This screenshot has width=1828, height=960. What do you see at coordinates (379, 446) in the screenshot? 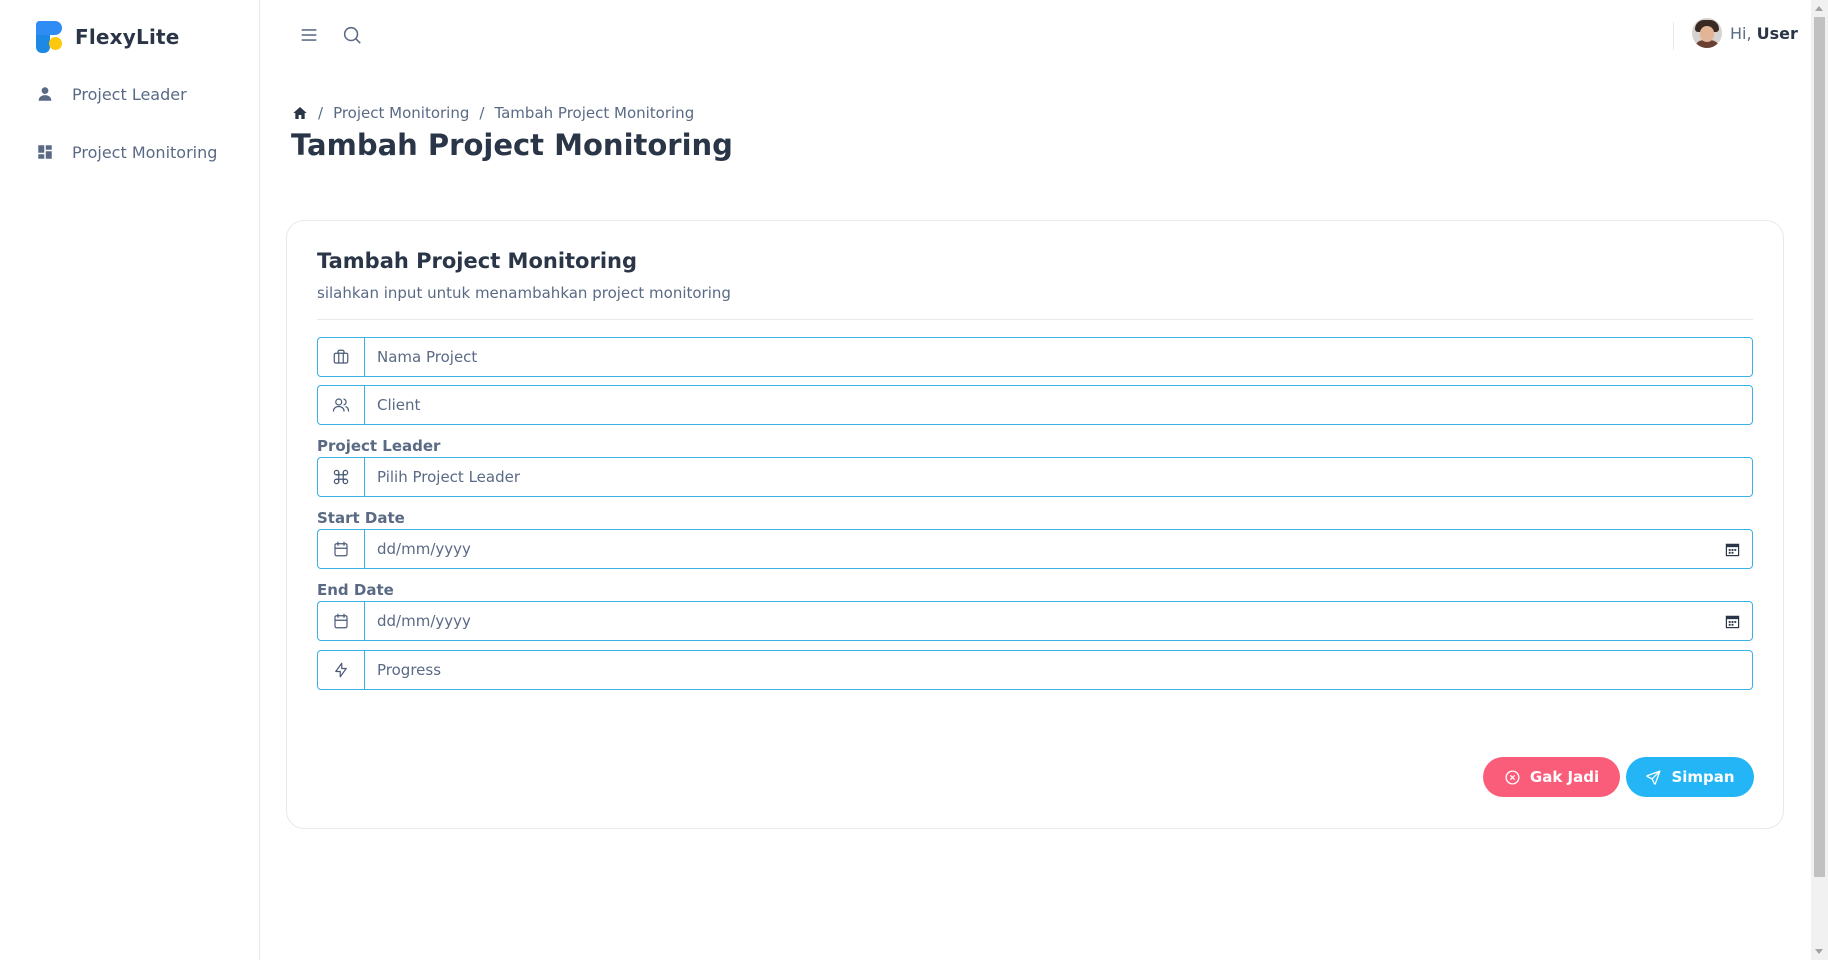
I see `project-leader-label: Project Leader` at bounding box center [379, 446].